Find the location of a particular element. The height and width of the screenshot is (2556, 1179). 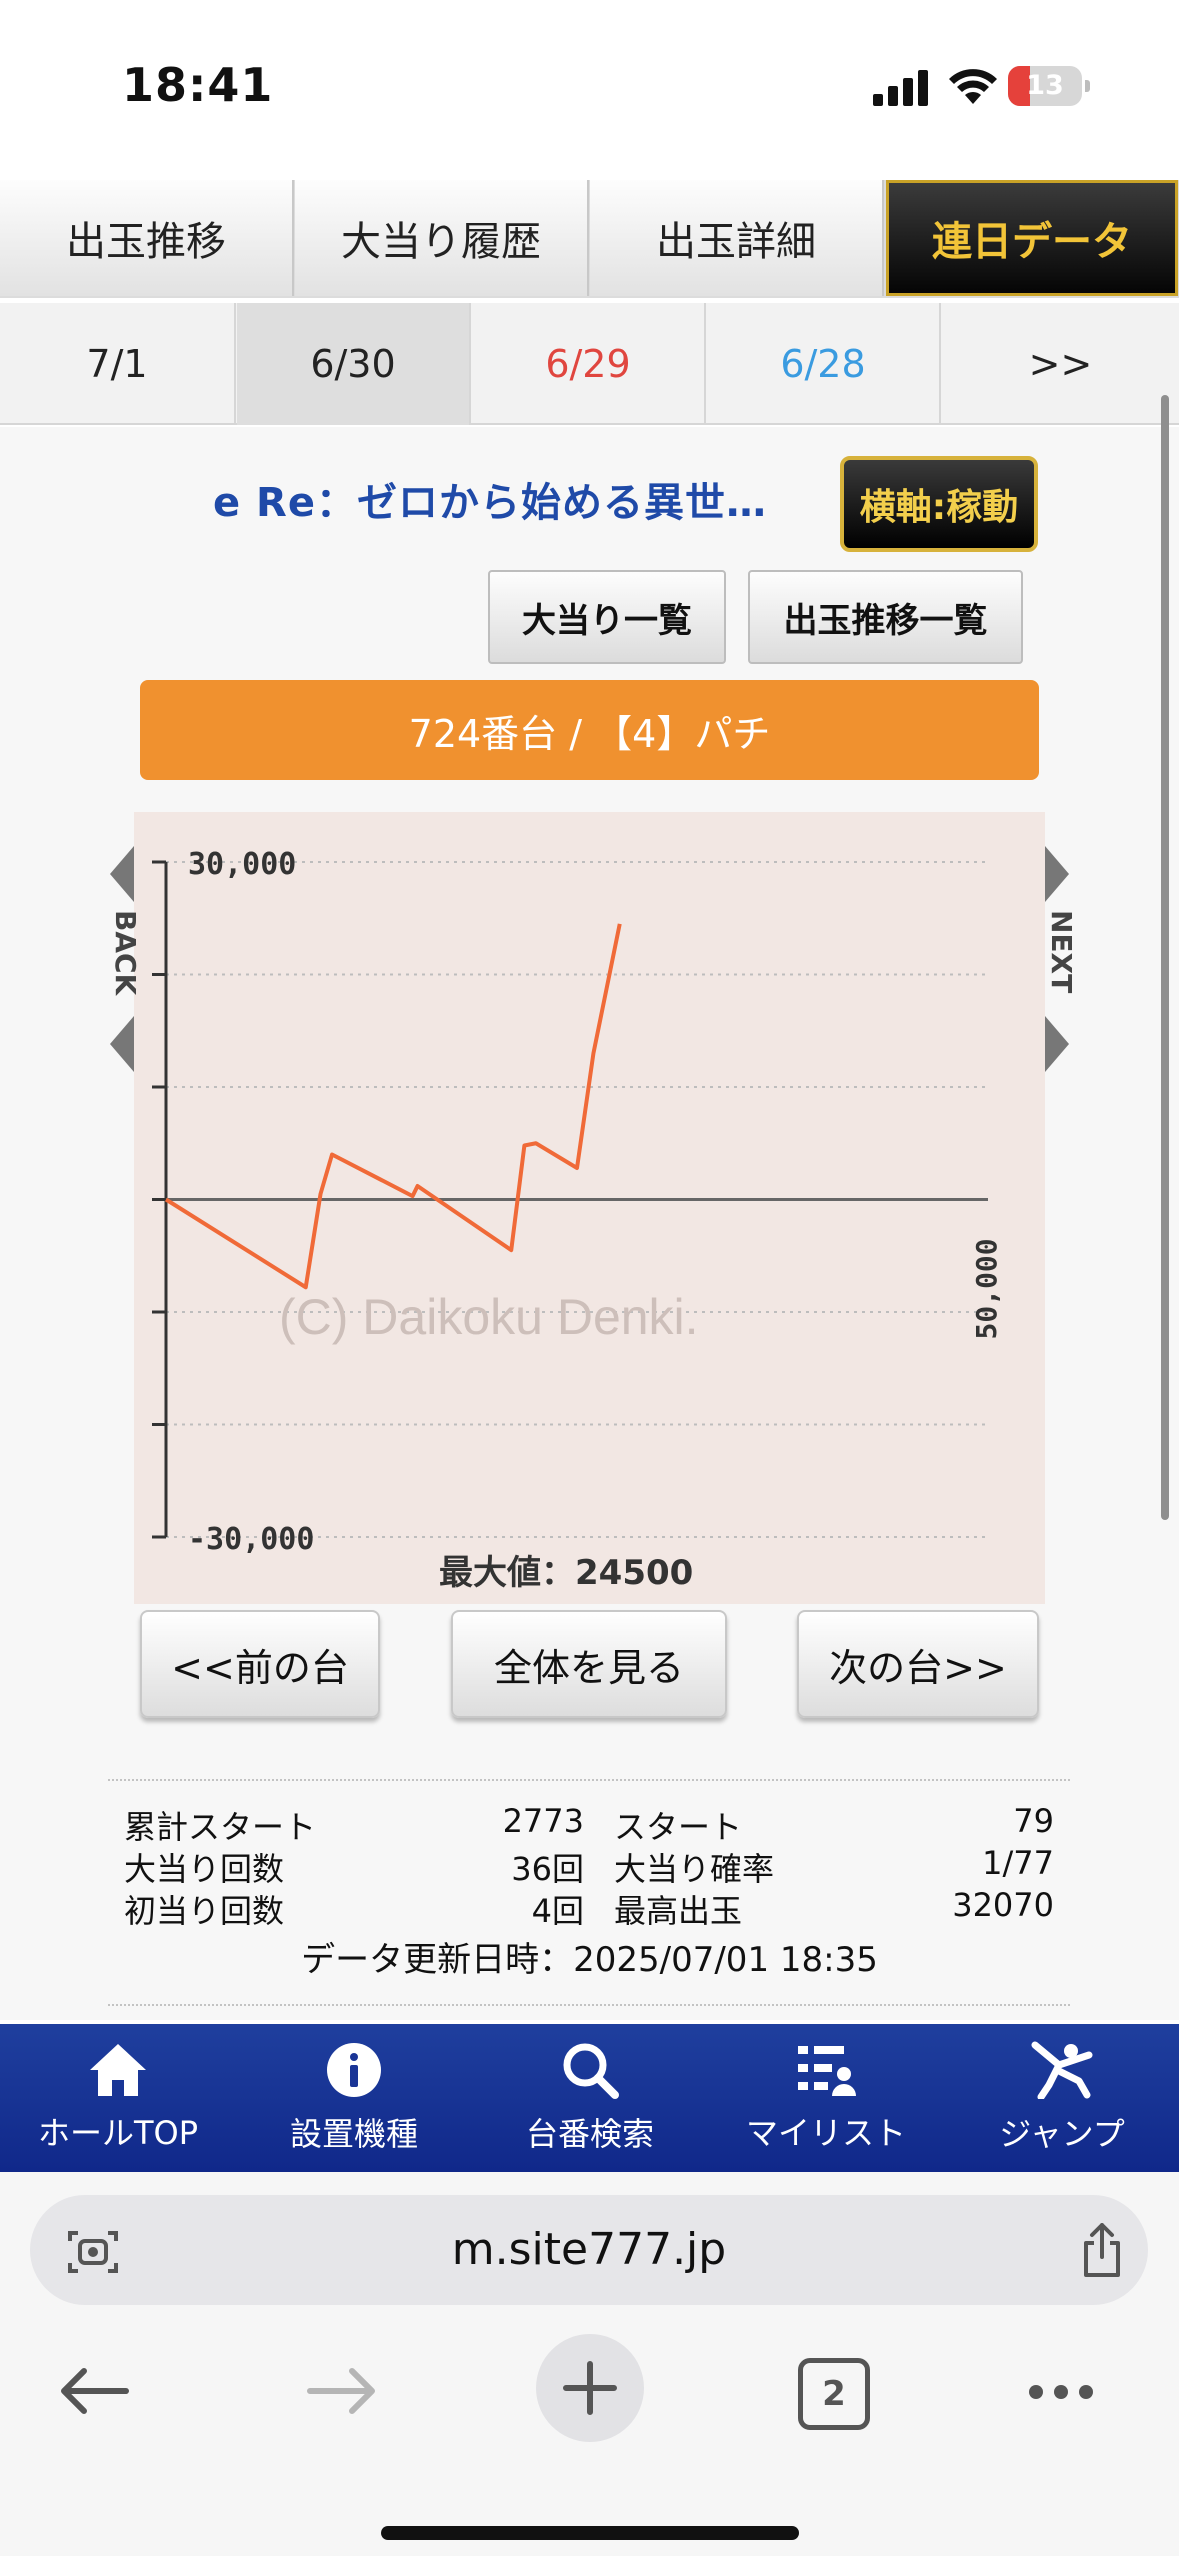

stat-value-total-start: 2773 is located at coordinates (543, 1821).